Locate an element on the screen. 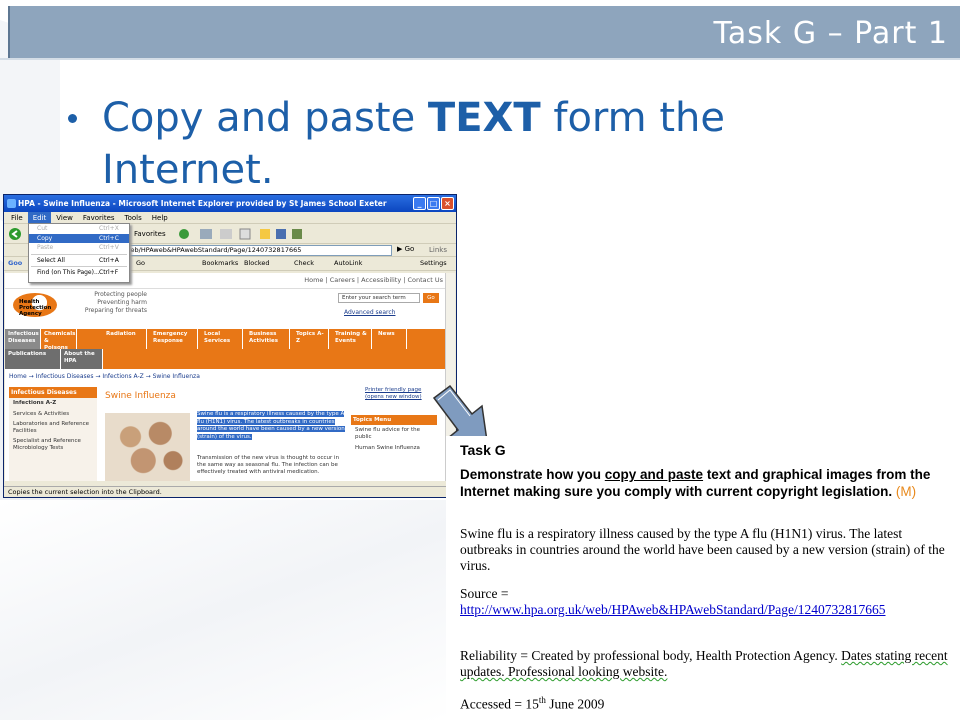  tagline-3: Preparing for threats is located at coordinates (115, 310).